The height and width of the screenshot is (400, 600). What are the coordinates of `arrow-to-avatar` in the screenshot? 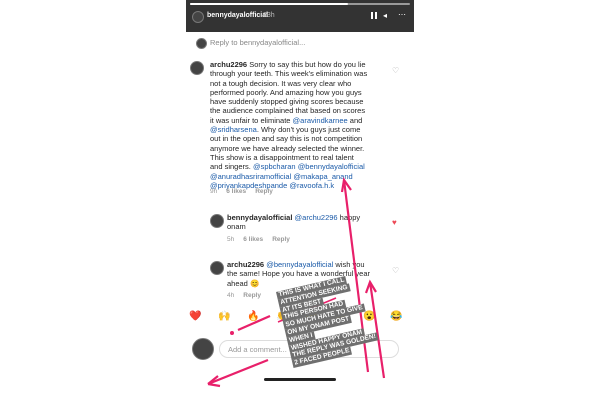 It's located at (238, 372).